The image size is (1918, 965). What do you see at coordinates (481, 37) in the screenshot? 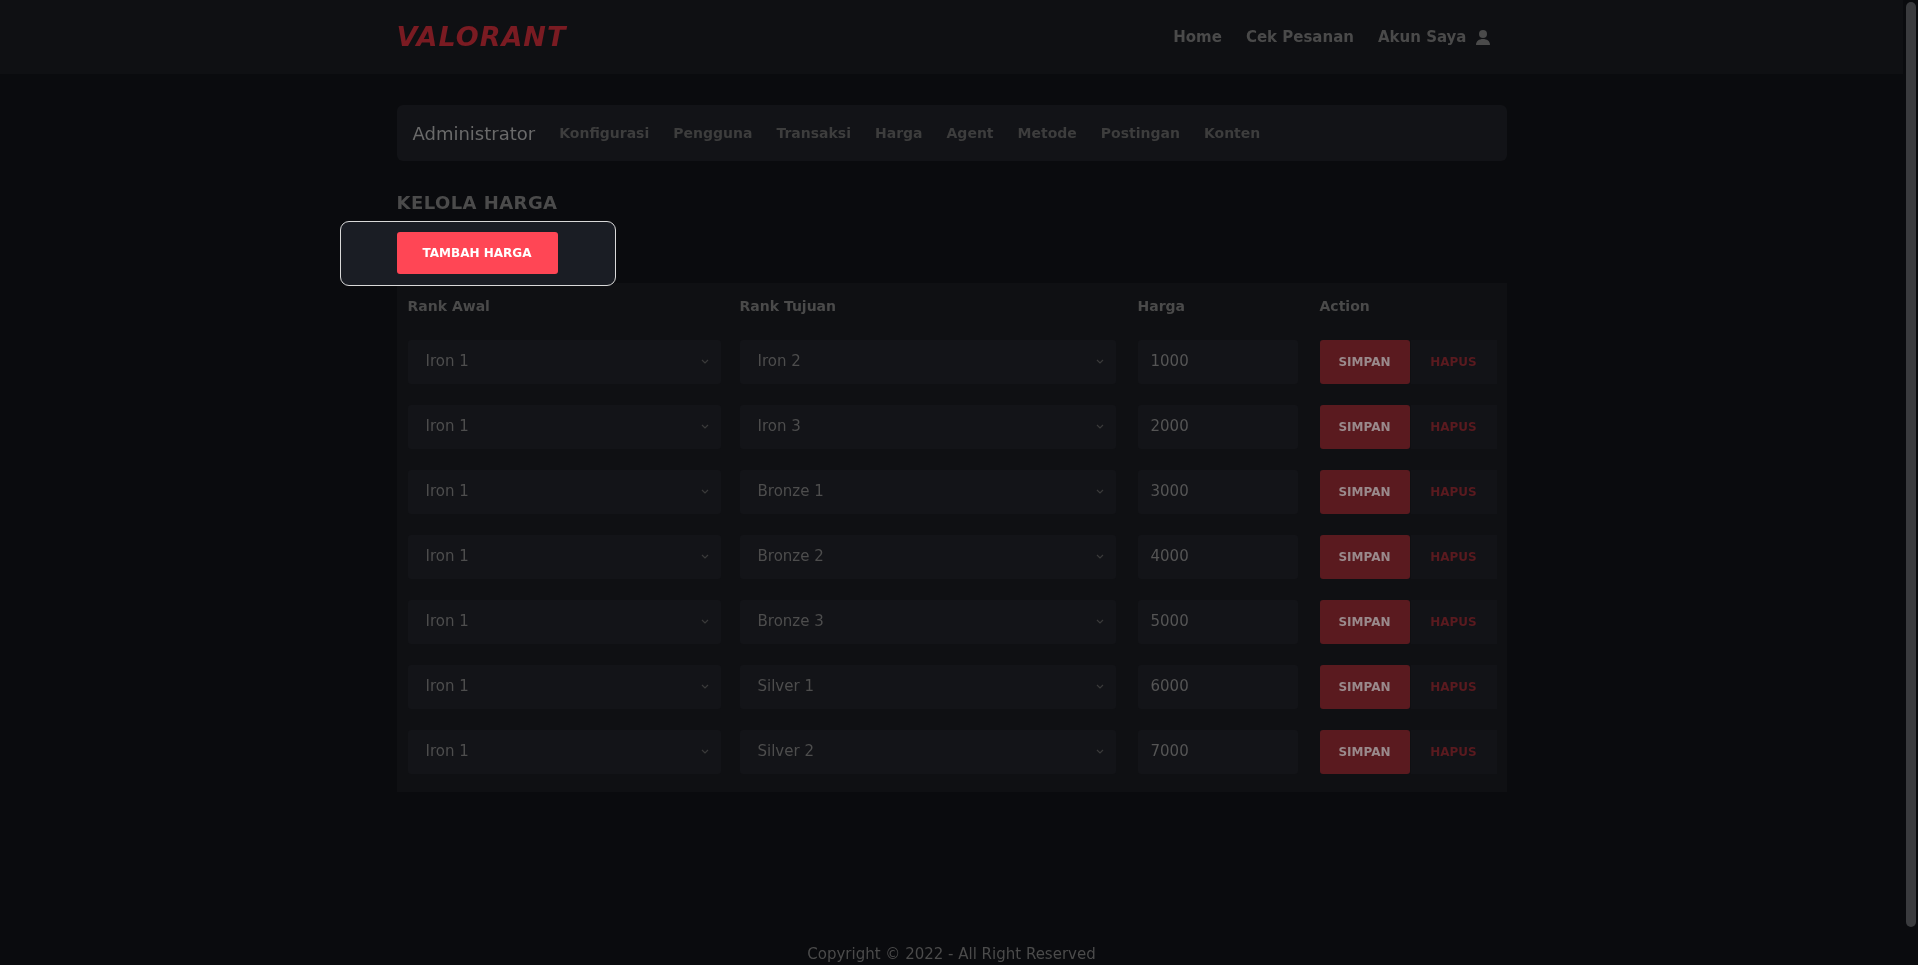
I see `brand-logo: VALORANT` at bounding box center [481, 37].